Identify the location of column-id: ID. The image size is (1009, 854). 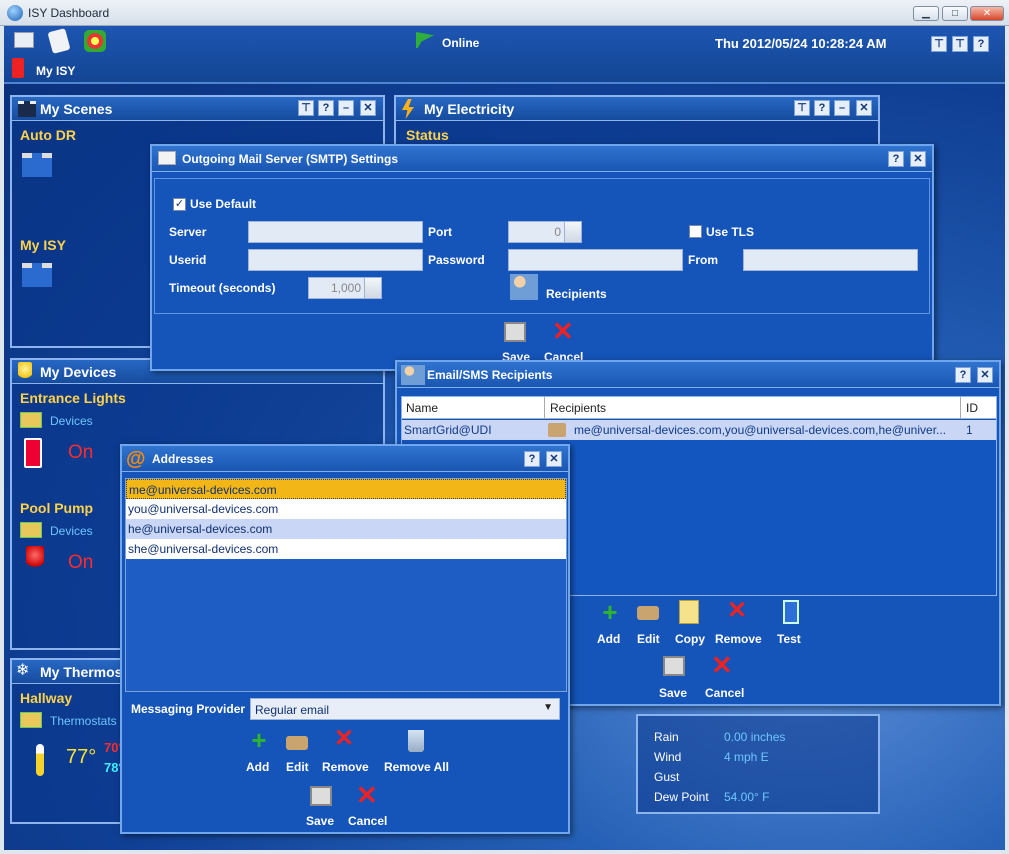
(972, 408).